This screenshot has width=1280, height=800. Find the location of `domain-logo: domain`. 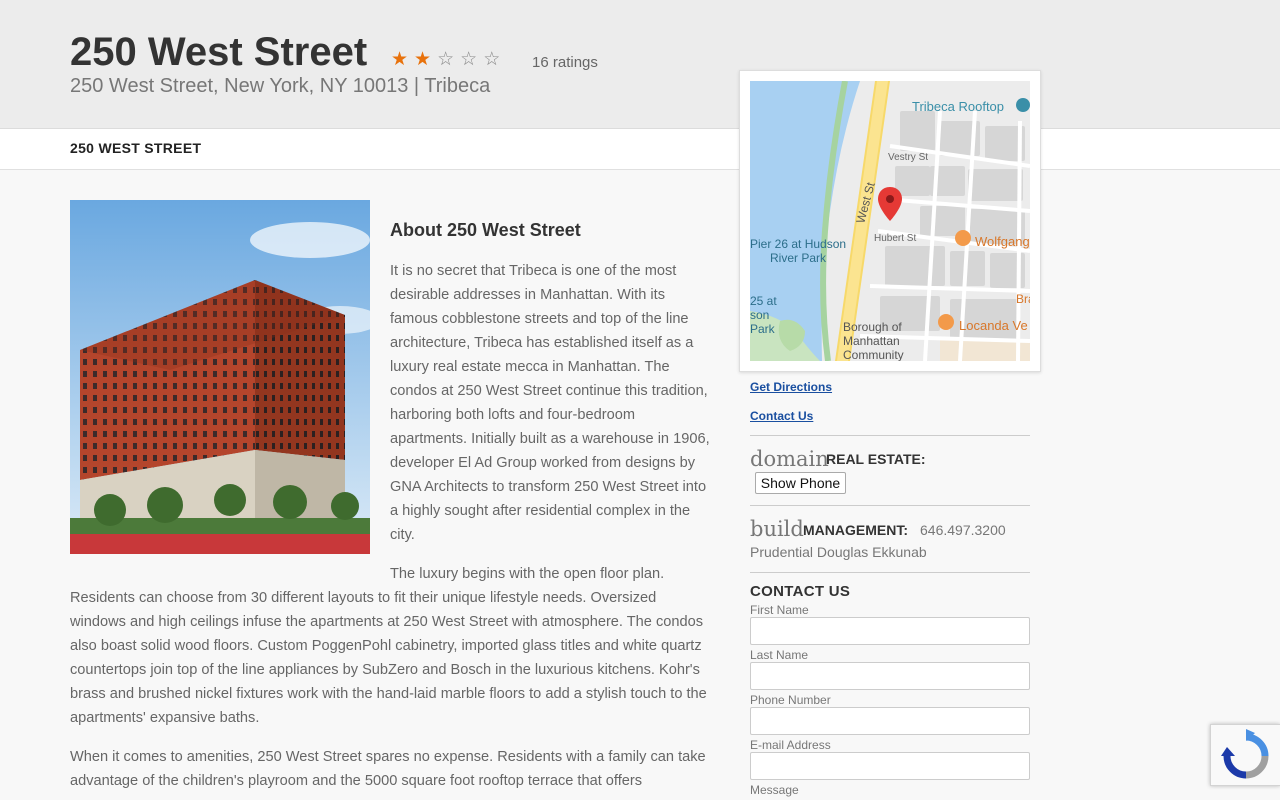

domain-logo: domain is located at coordinates (789, 459).